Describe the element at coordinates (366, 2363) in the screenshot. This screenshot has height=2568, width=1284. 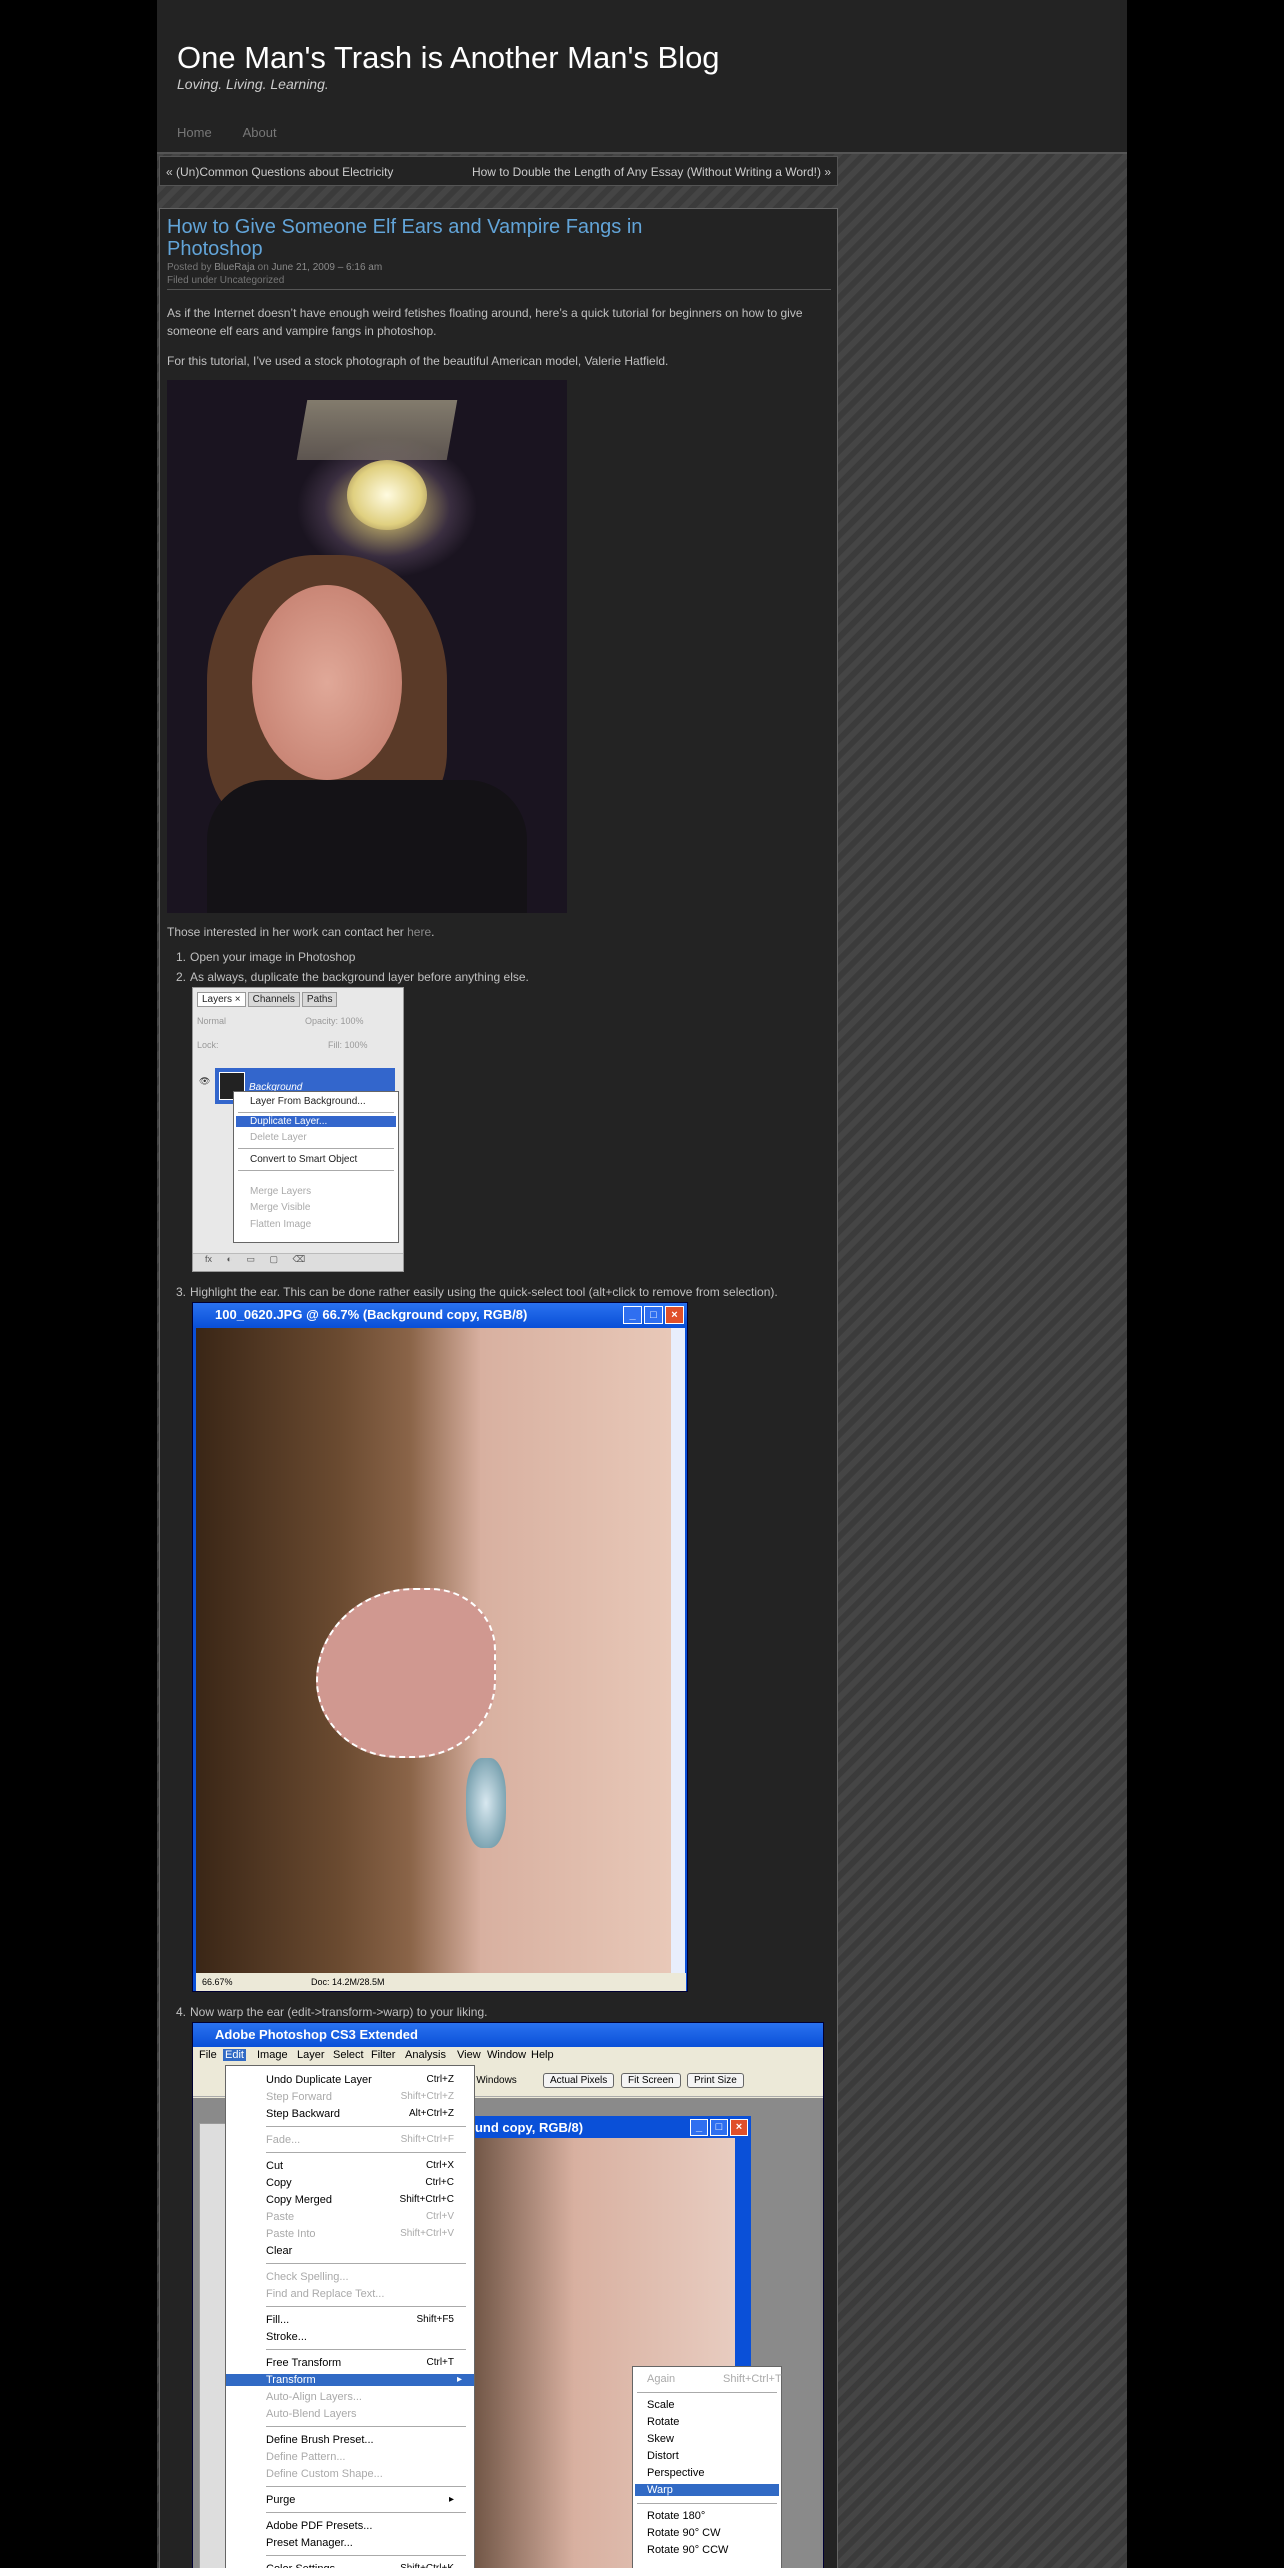
I see `edit-menu-item: Free Transform Ctrl+T` at that location.